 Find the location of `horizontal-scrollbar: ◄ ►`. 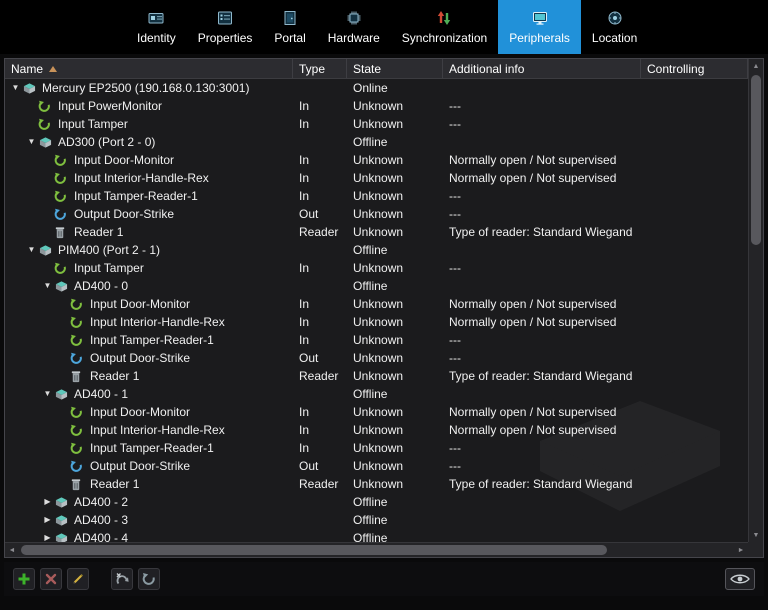

horizontal-scrollbar: ◄ ► is located at coordinates (376, 549).